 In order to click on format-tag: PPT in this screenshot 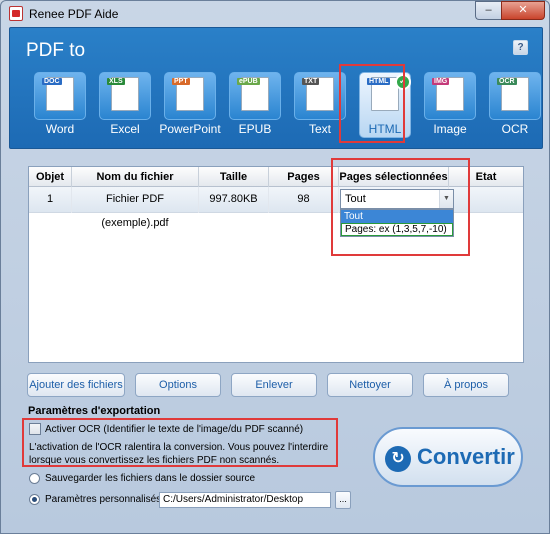, I will do `click(181, 81)`.